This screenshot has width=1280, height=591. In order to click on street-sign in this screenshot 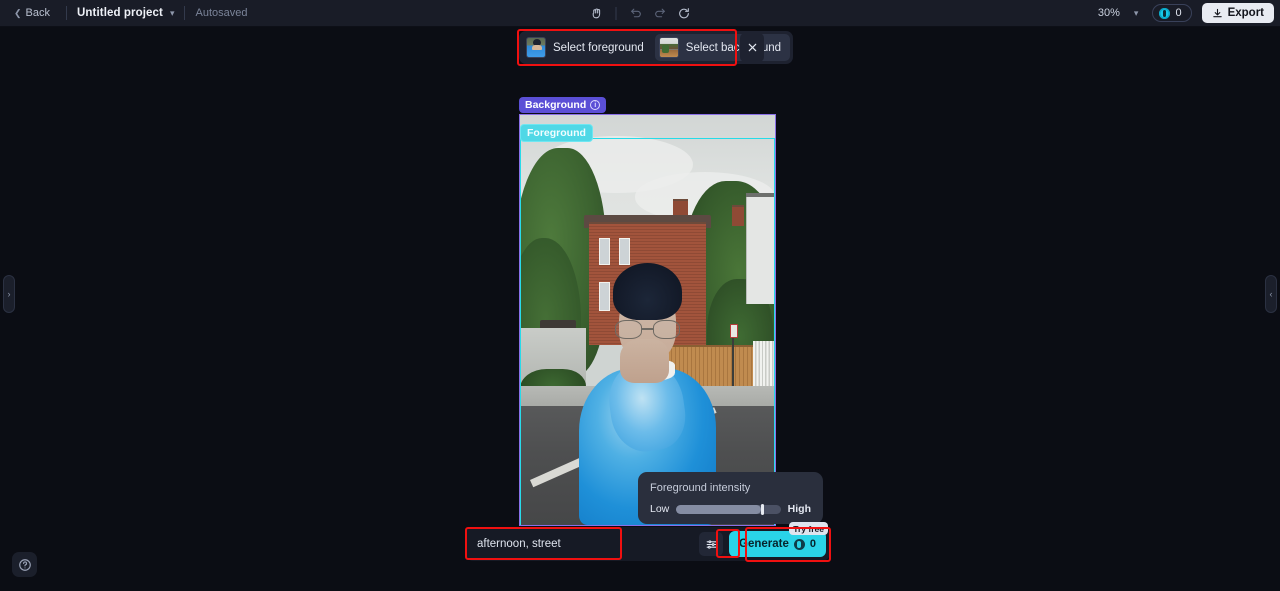, I will do `click(734, 331)`.